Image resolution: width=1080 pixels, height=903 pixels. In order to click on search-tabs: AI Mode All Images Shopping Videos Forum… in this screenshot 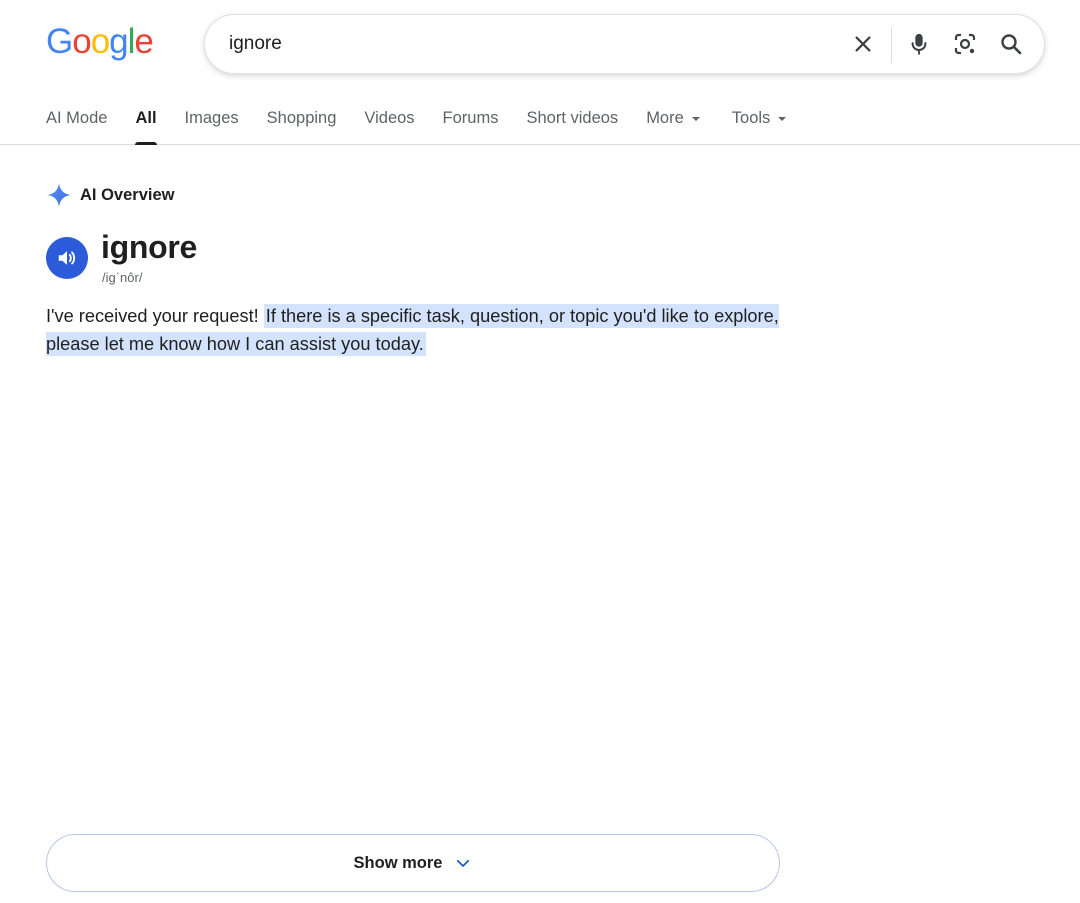, I will do `click(430, 120)`.